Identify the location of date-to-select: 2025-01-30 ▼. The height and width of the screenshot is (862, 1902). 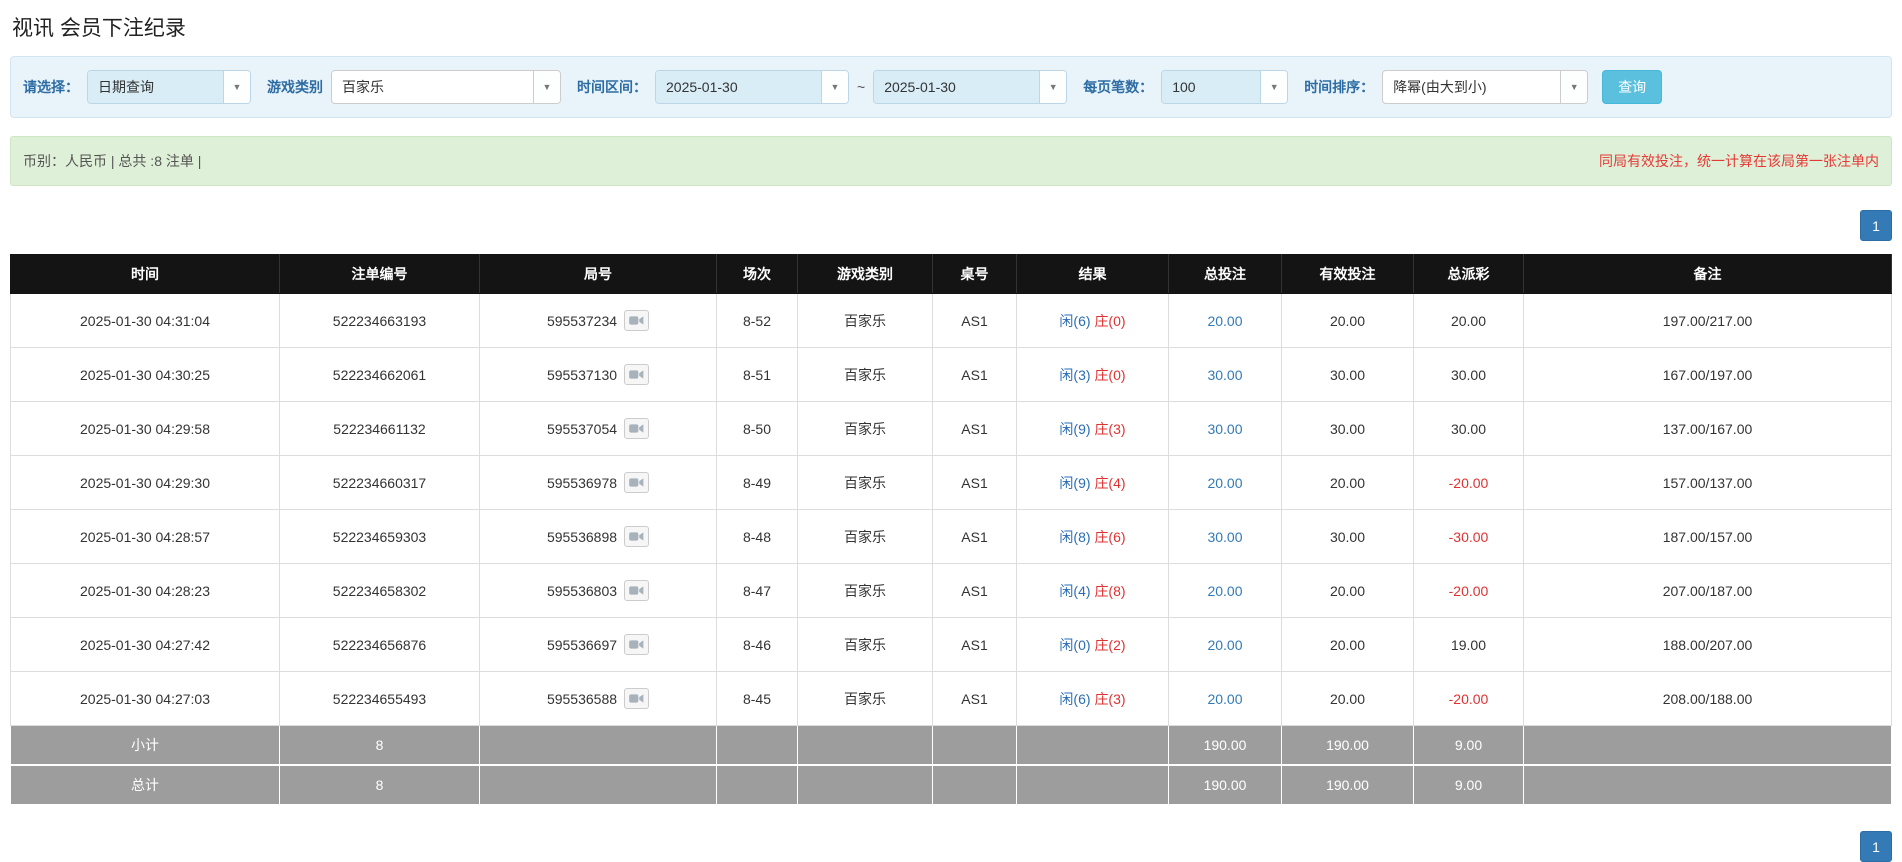
(970, 87).